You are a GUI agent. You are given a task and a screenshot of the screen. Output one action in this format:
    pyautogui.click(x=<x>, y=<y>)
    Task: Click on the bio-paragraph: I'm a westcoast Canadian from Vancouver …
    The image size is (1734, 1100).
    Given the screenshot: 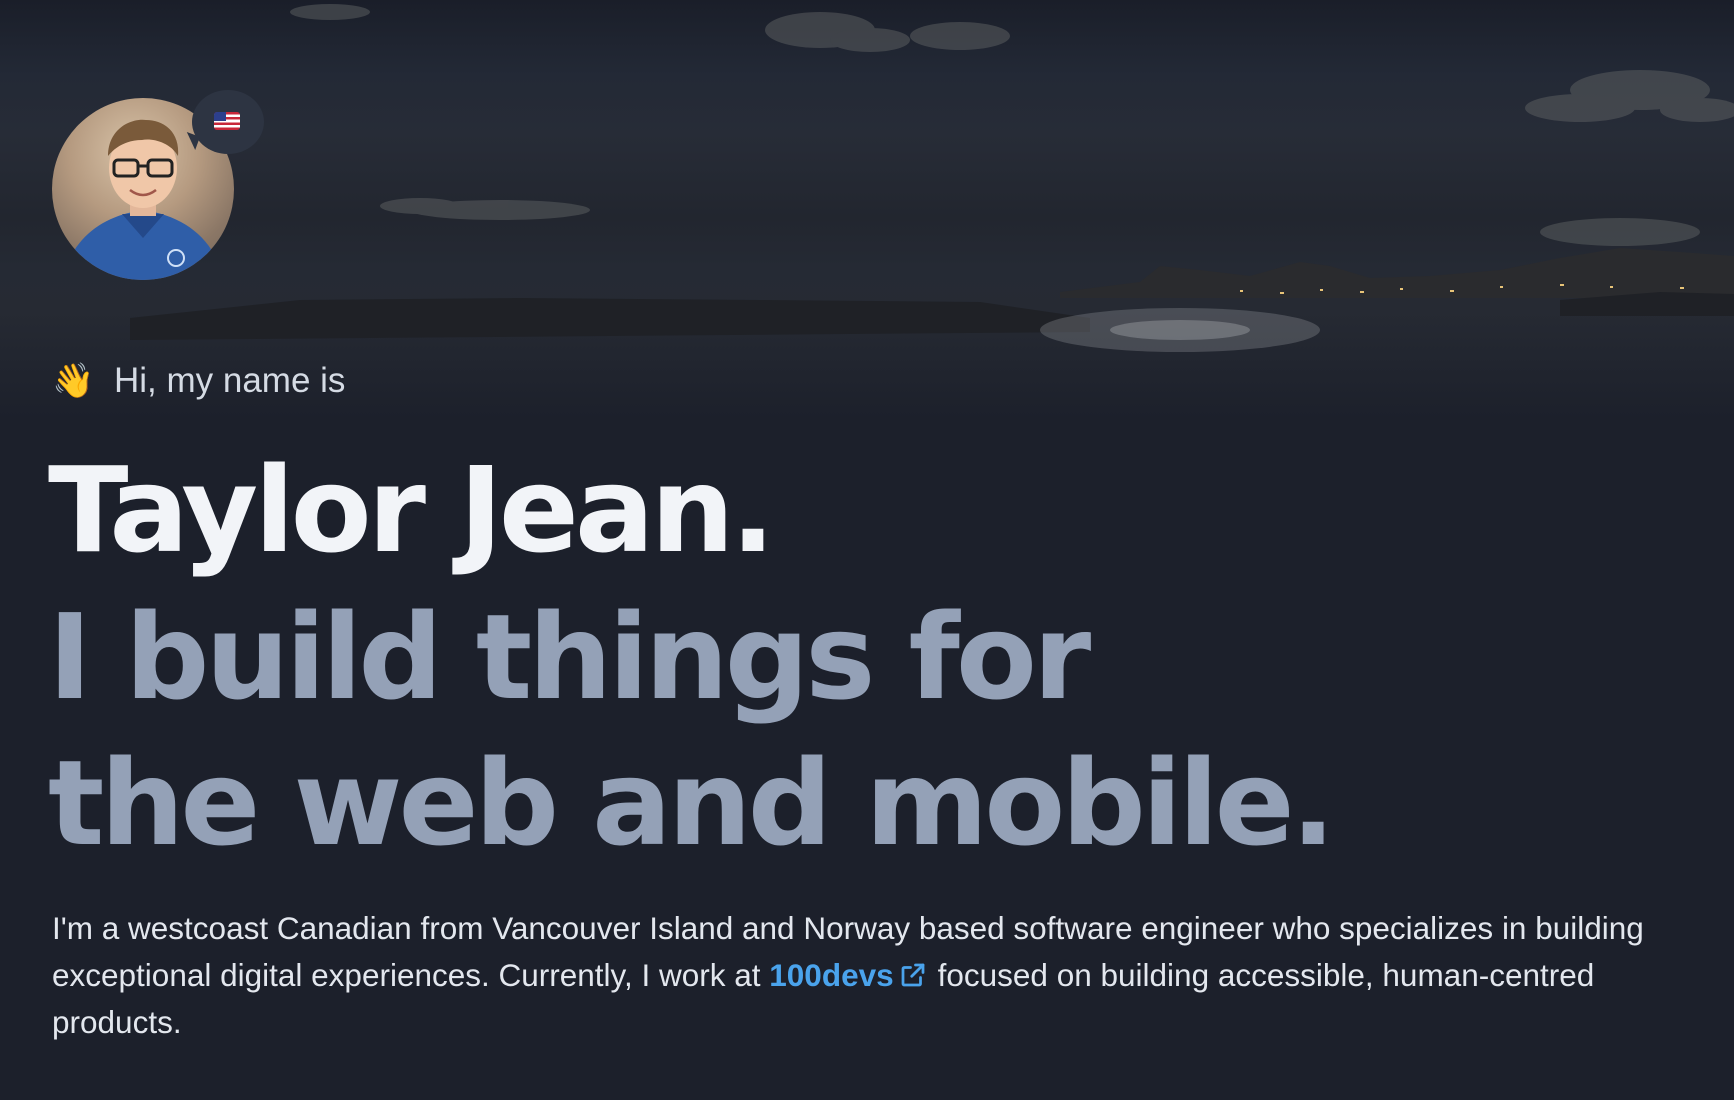 What is the action you would take?
    pyautogui.click(x=872, y=975)
    